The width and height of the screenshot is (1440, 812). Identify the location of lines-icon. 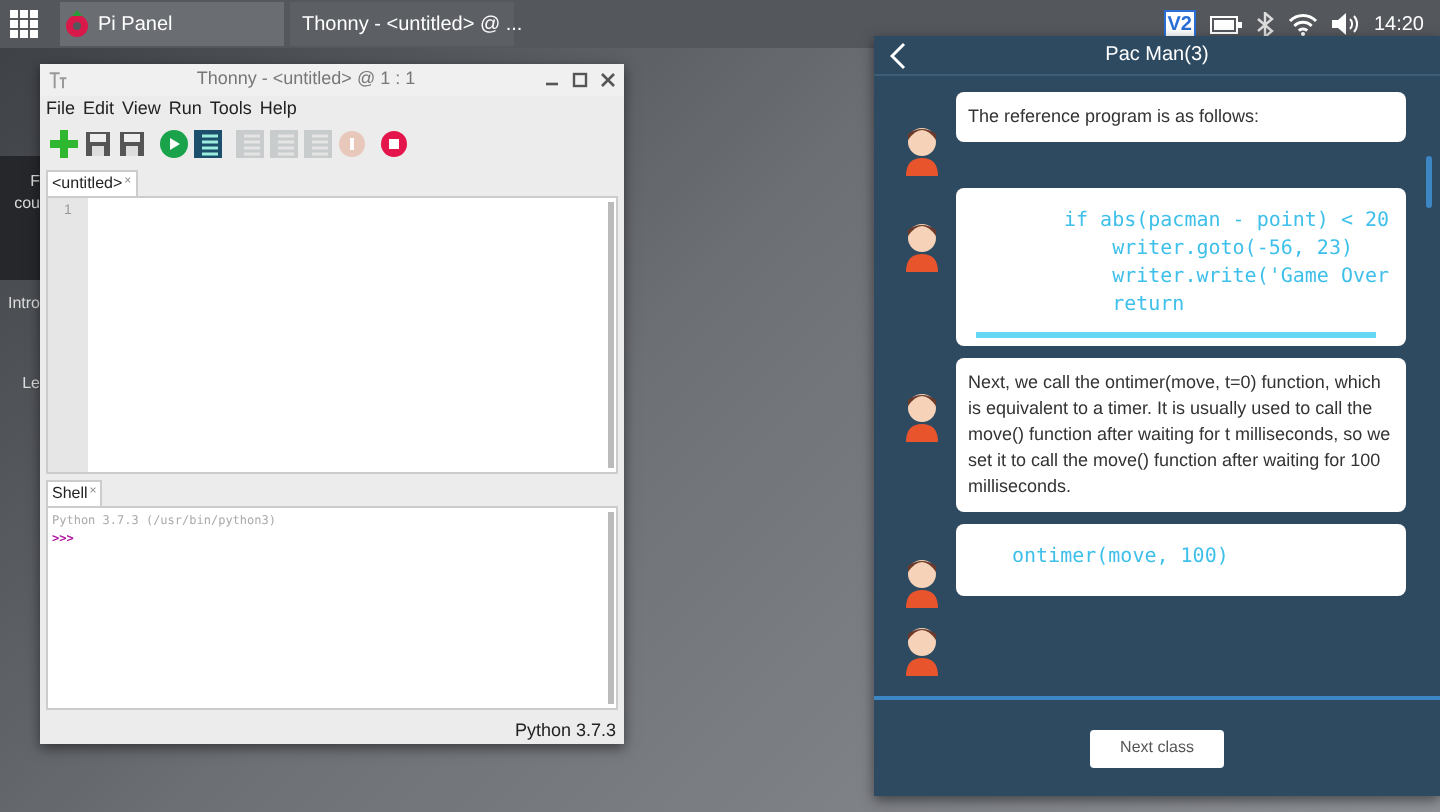
(208, 144).